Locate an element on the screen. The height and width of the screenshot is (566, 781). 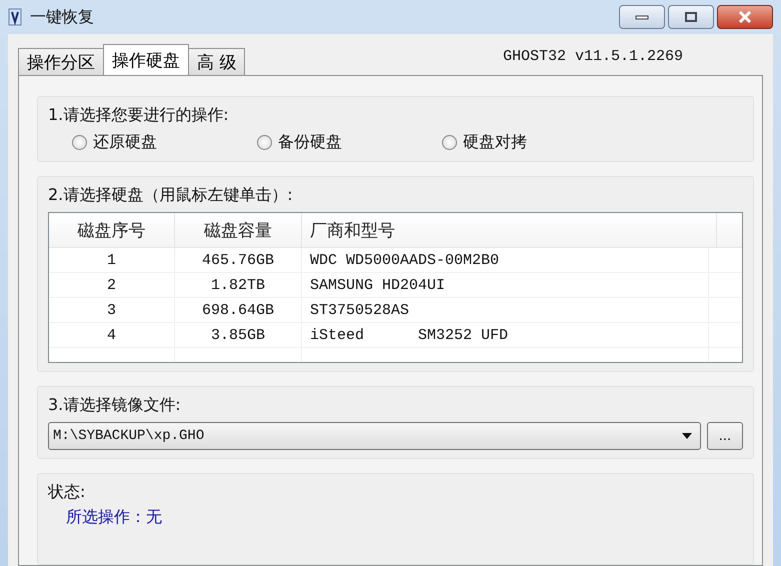
table-cell: 1 is located at coordinates (112, 260).